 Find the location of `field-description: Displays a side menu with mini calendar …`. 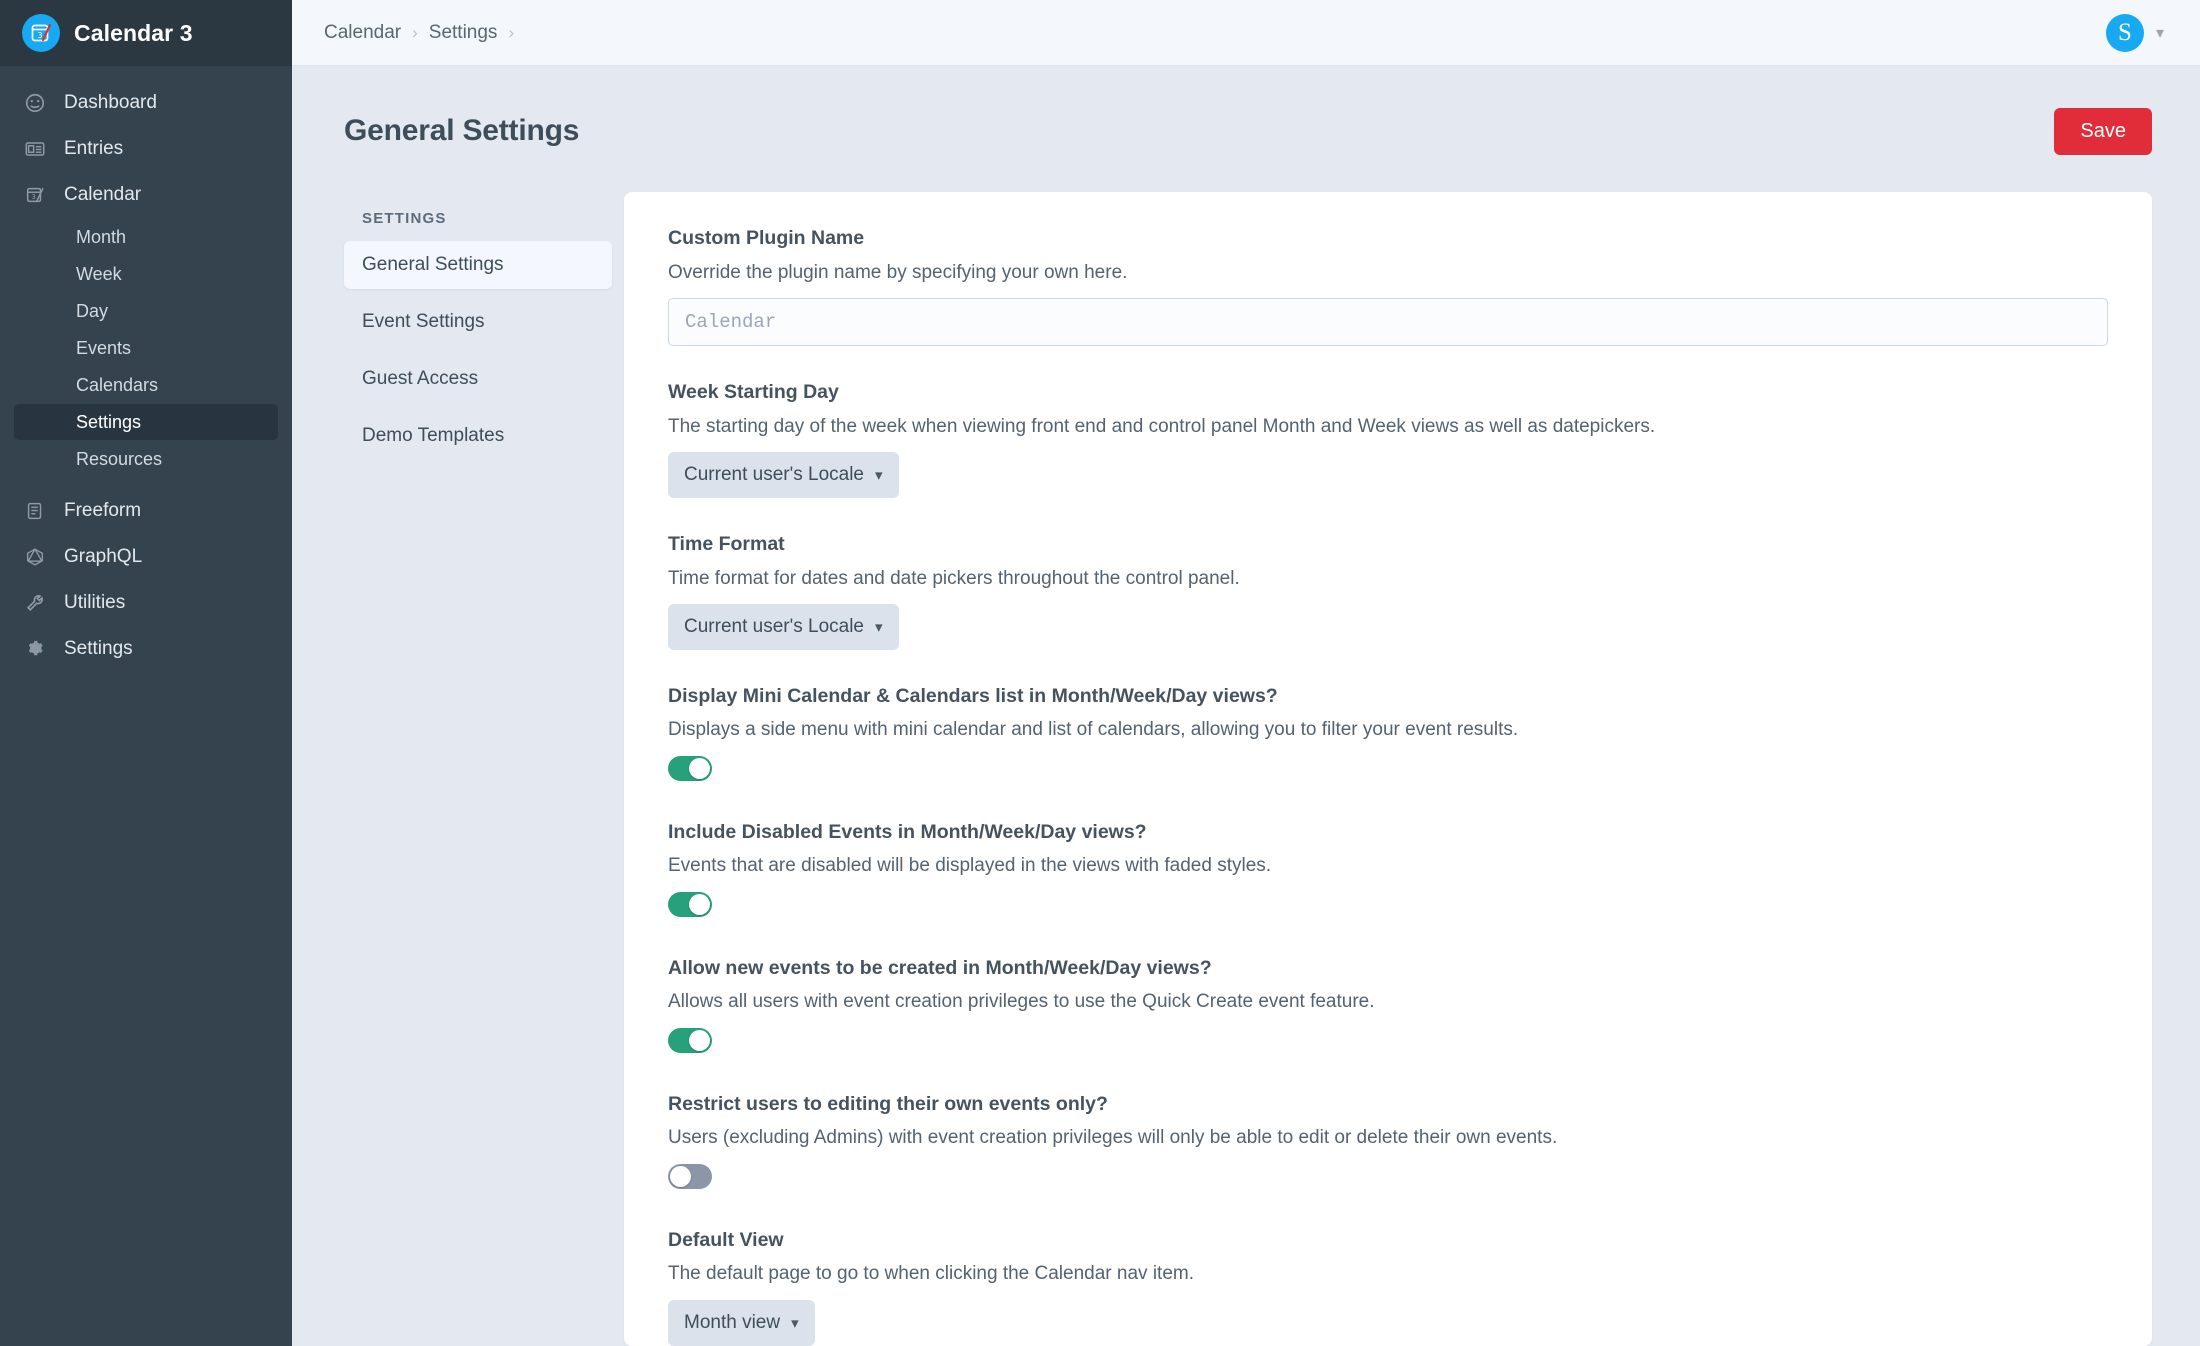

field-description: Displays a side menu with mini calendar … is located at coordinates (1093, 730).